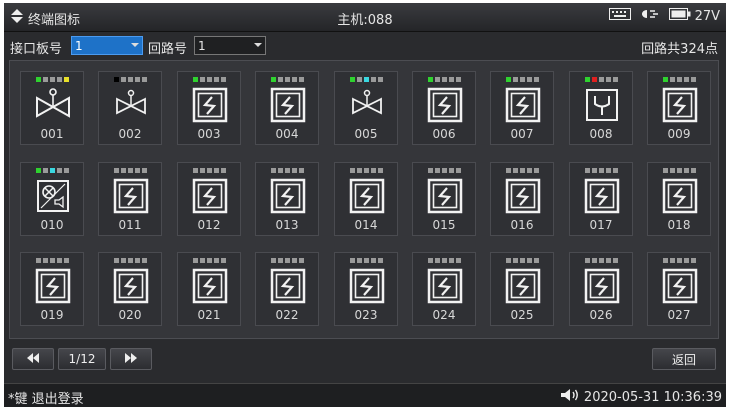  Describe the element at coordinates (230, 45) in the screenshot. I see `loop-select: 1` at that location.